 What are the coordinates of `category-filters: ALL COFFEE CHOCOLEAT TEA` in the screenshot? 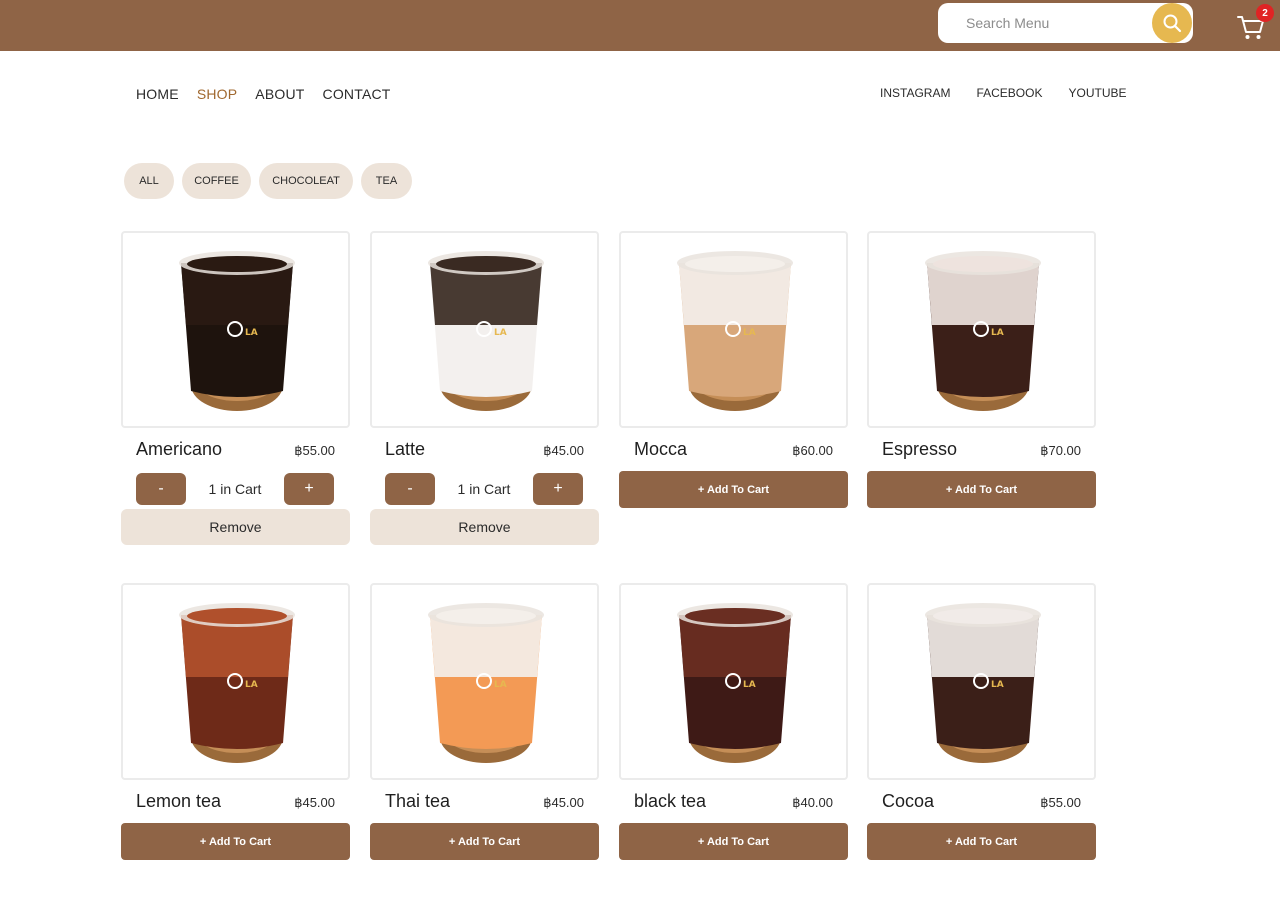 It's located at (268, 181).